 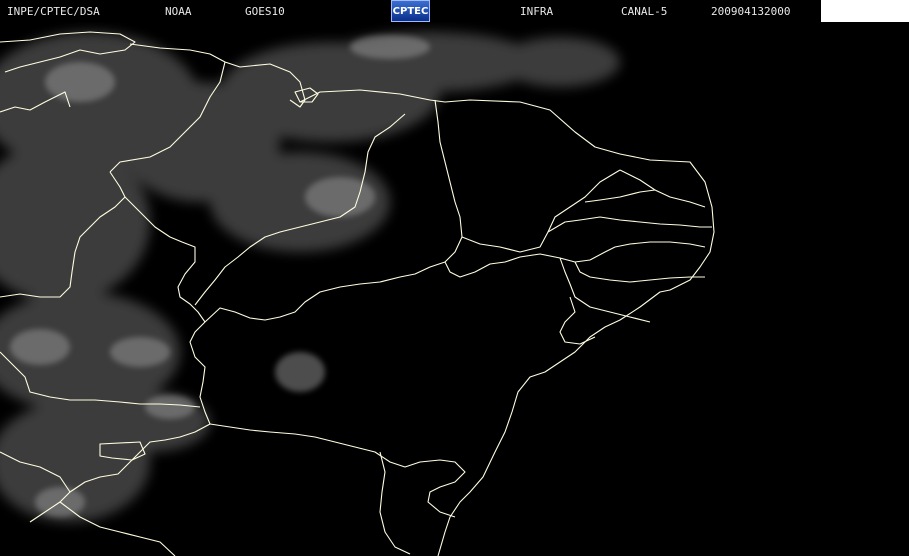 What do you see at coordinates (53, 11) in the screenshot?
I see `source-label: INPE/CPTEC/DSA` at bounding box center [53, 11].